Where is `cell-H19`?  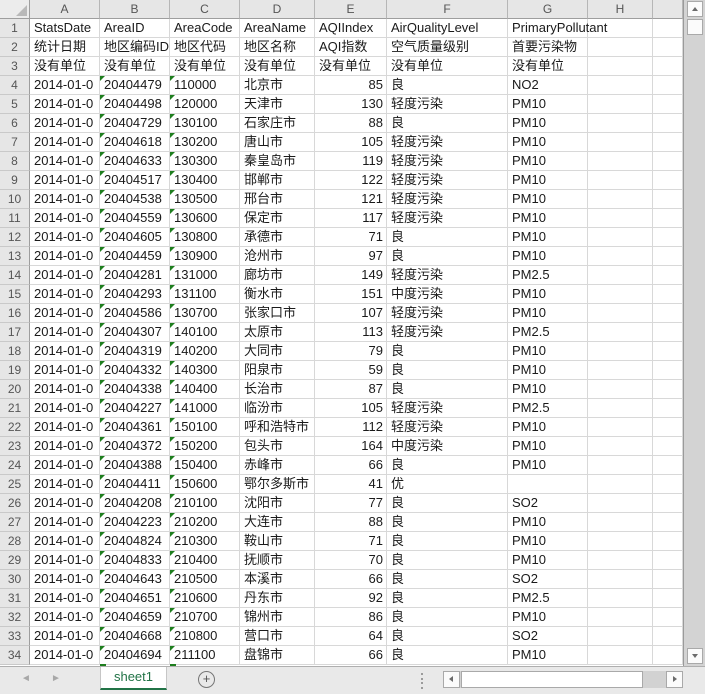
cell-H19 is located at coordinates (620, 370).